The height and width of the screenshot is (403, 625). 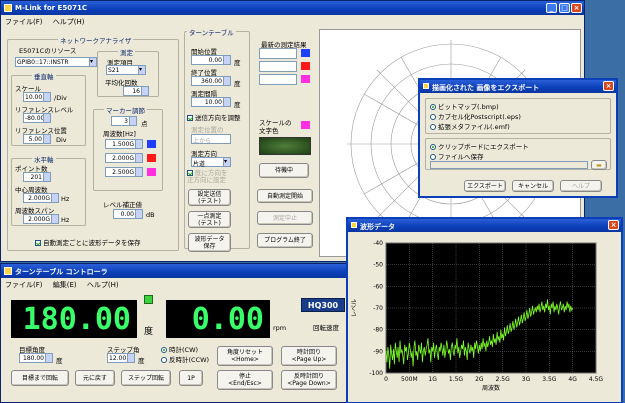 What do you see at coordinates (464, 106) in the screenshot?
I see `option-bmp: ビットマップ(.bmp)` at bounding box center [464, 106].